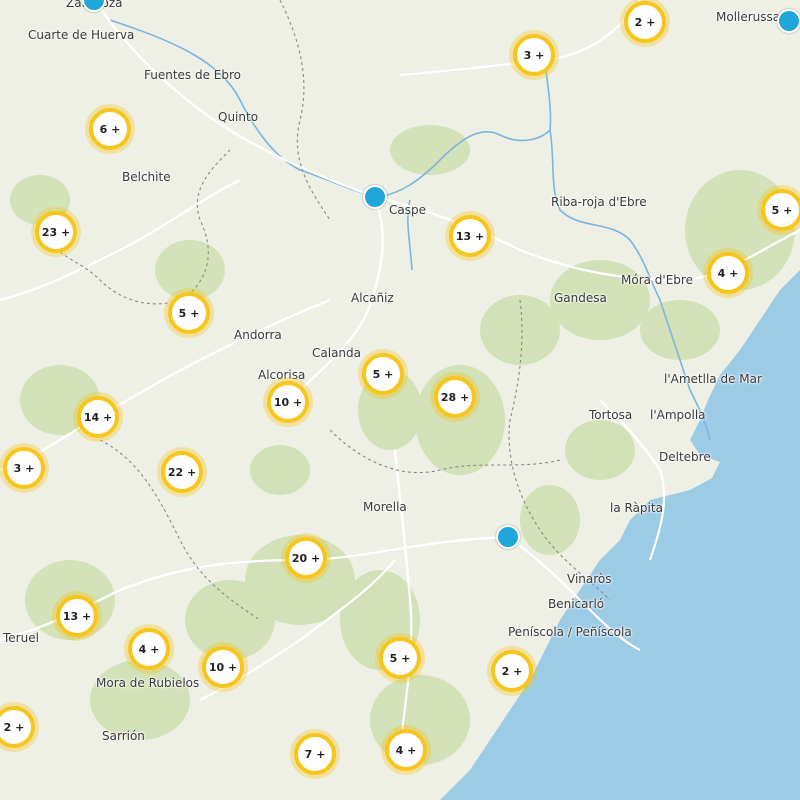  I want to click on cluster-marker: 14 +, so click(98, 417).